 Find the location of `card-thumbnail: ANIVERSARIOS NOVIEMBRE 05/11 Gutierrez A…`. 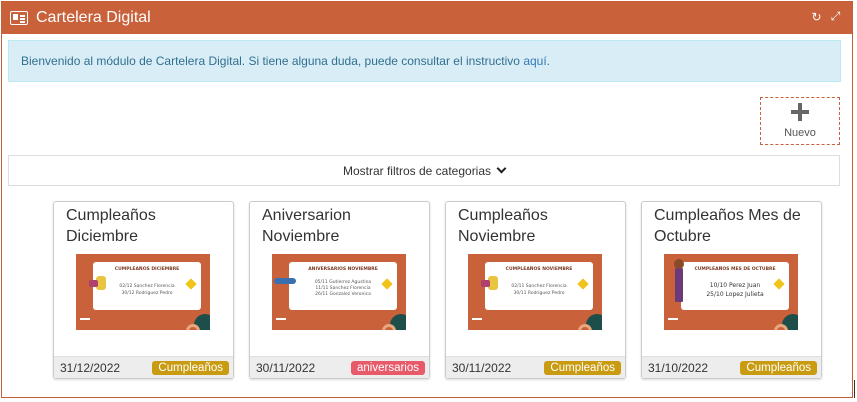

card-thumbnail: ANIVERSARIOS NOVIEMBRE 05/11 Gutierrez A… is located at coordinates (339, 292).